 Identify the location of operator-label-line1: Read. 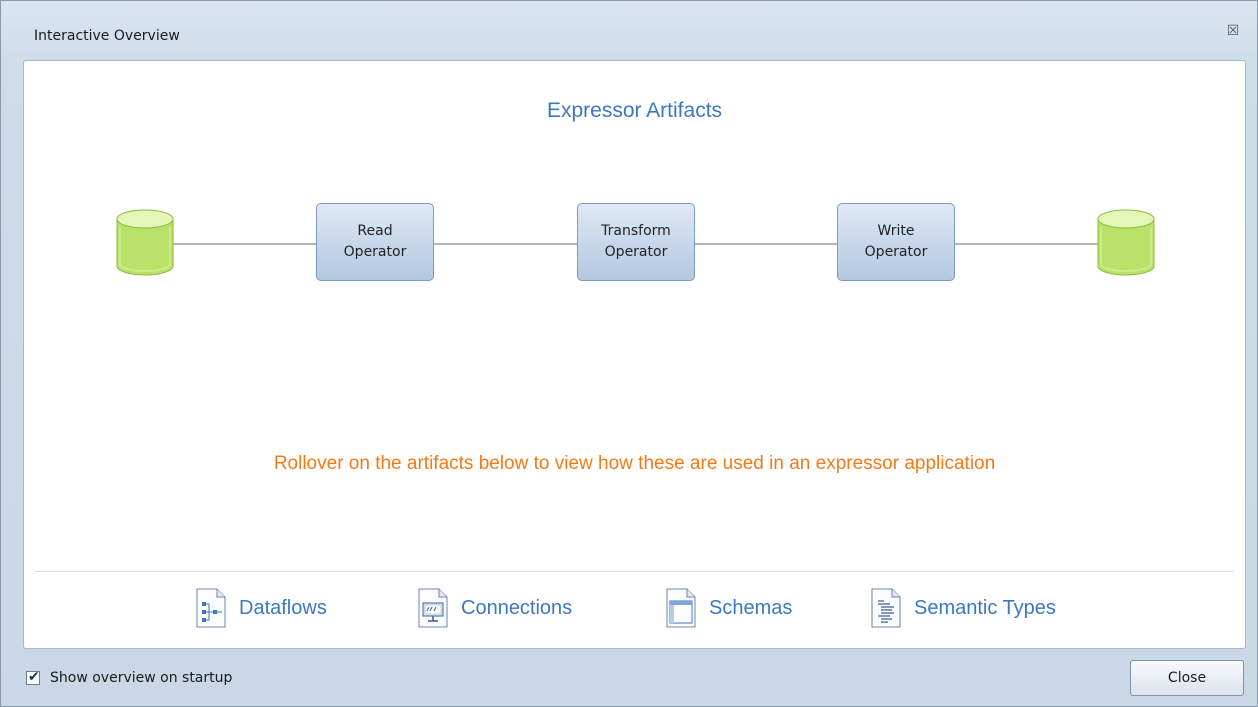
(375, 231).